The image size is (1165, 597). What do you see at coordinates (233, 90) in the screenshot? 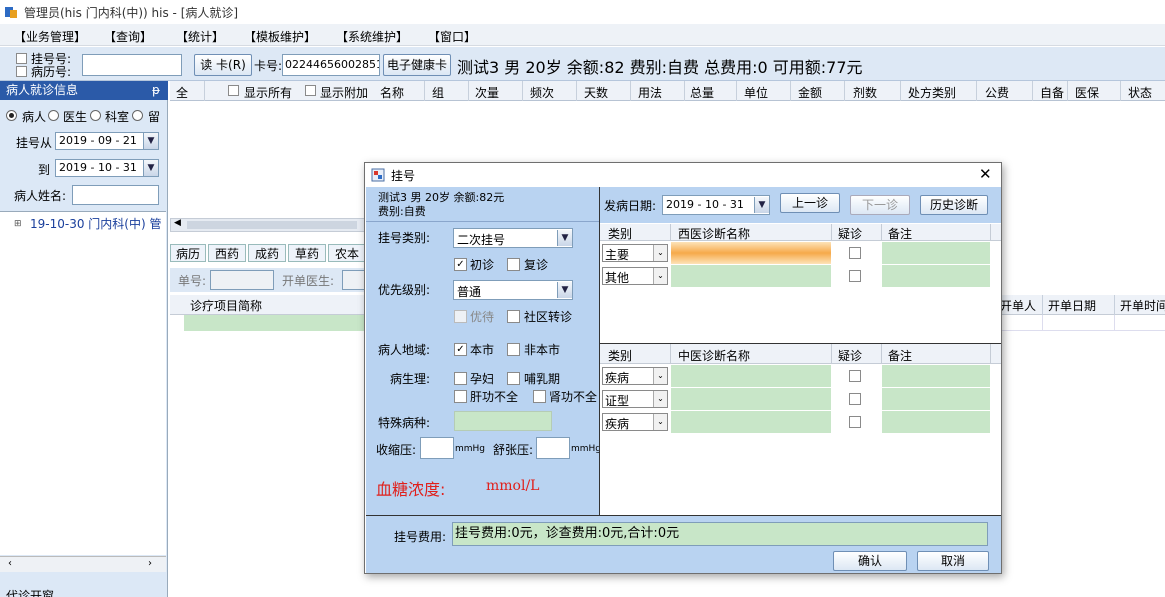
I see `show-all-checkbox` at bounding box center [233, 90].